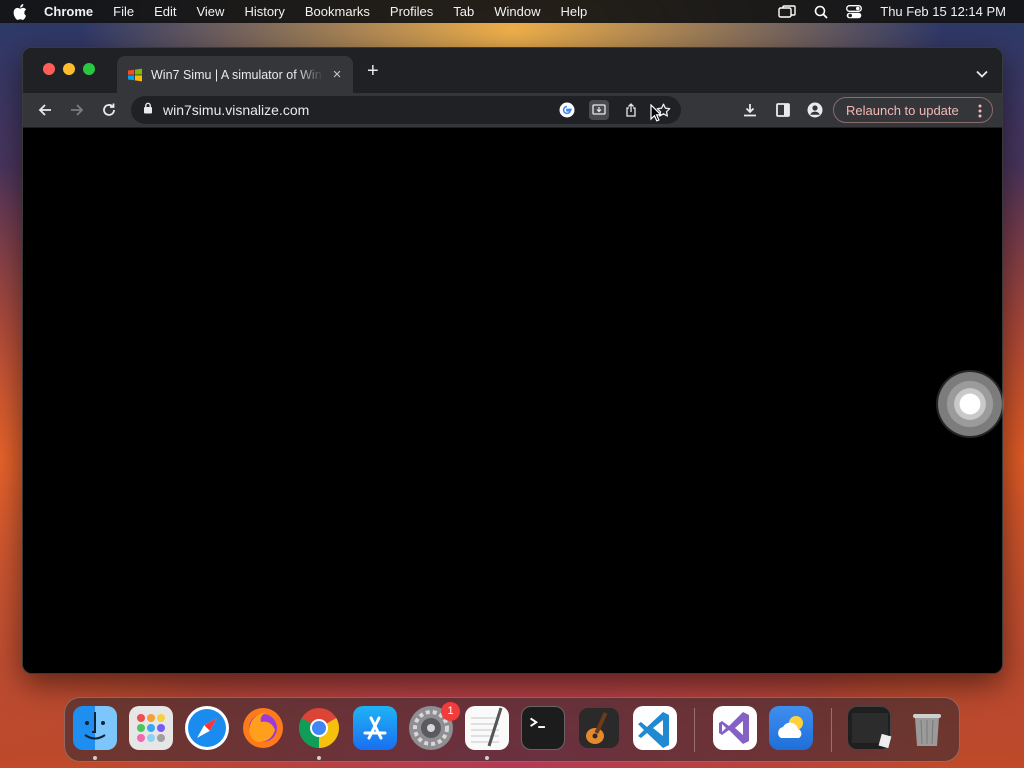 The width and height of the screenshot is (1024, 768). What do you see at coordinates (512, 70) in the screenshot?
I see `tab-strip: Win7 Simu | A simulator of Windows 7 × +` at bounding box center [512, 70].